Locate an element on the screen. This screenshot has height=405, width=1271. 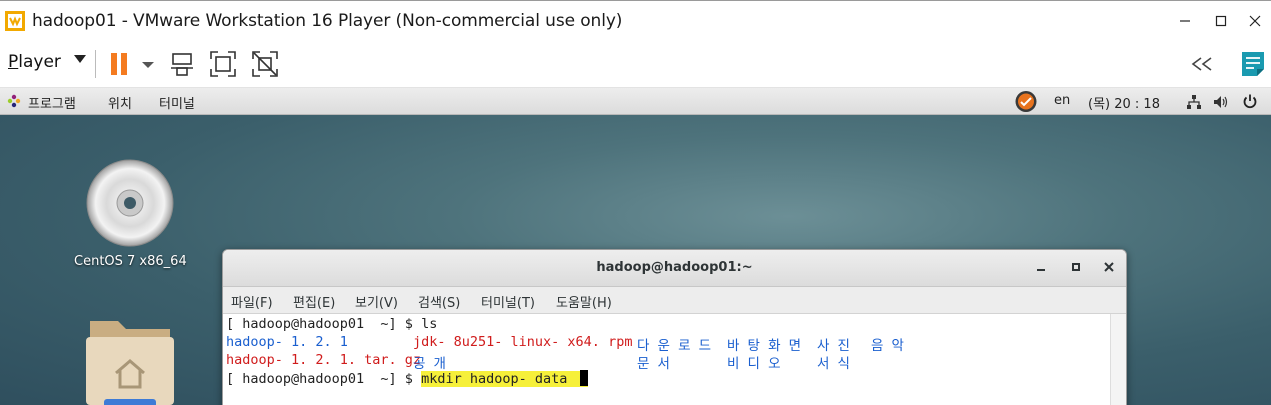
terminal-menubar: 파일(F) 편집(E) 보기(V) 검색(S) 터미널(T) 도움말(H) is located at coordinates (674, 300).